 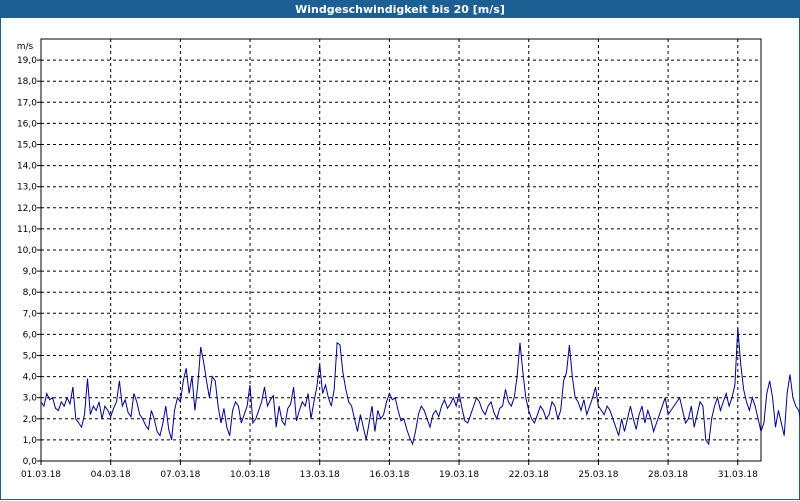 What do you see at coordinates (30, 314) in the screenshot?
I see `y-tick-label: 7,0` at bounding box center [30, 314].